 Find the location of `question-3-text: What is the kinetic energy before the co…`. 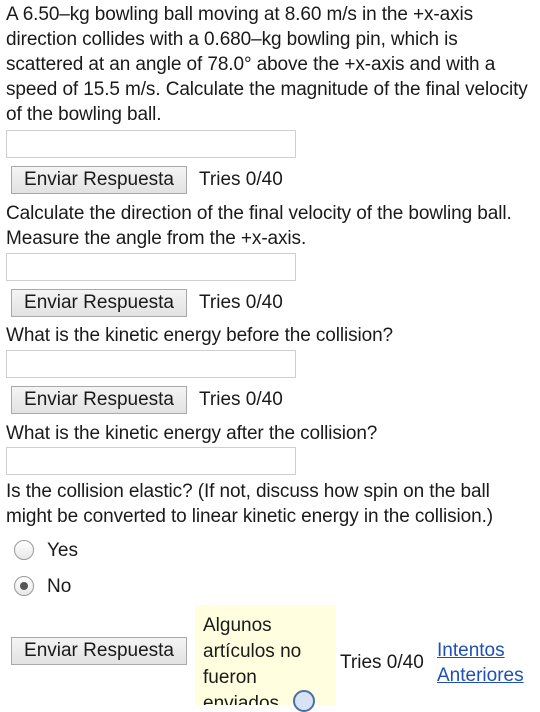

question-3-text: What is the kinetic energy before the co… is located at coordinates (200, 335).